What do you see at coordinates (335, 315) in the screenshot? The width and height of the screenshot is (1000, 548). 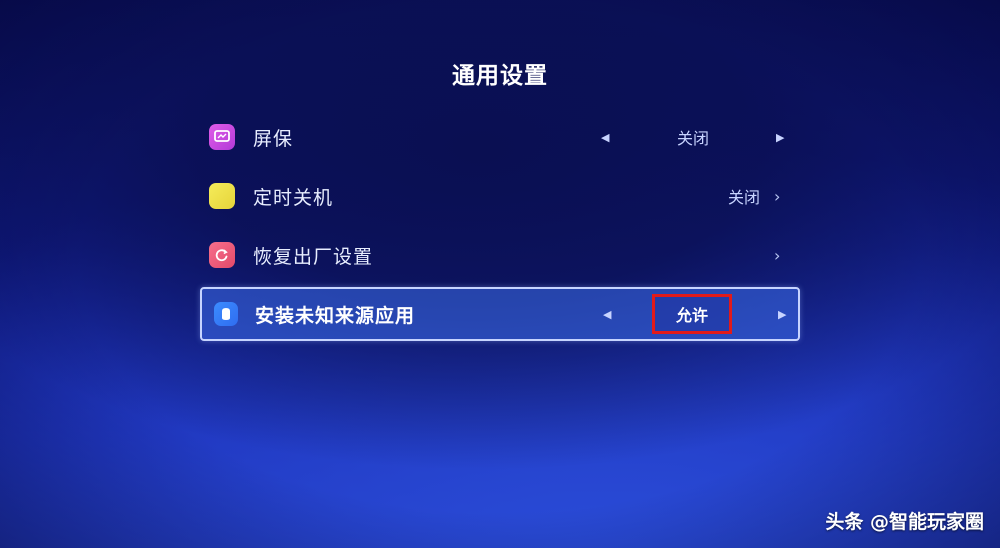 I see `menu-item-label: 安装未知来源应用` at bounding box center [335, 315].